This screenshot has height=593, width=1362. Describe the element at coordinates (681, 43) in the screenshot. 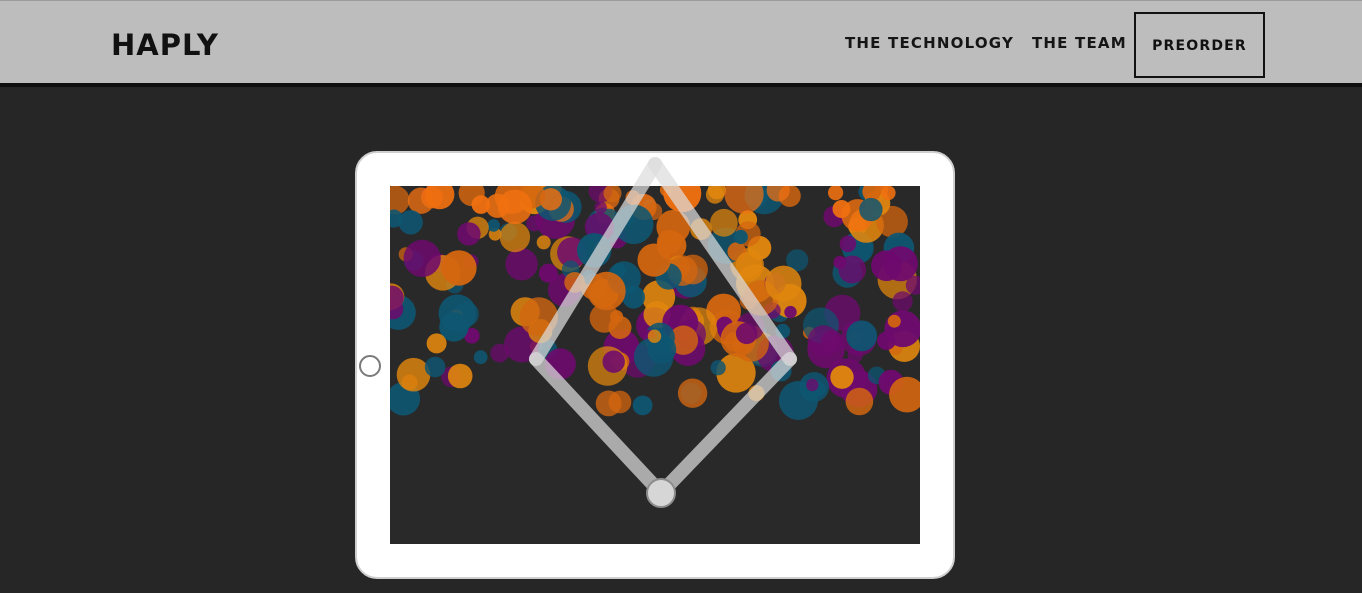

I see `top-navigation-bar: HAPLY THE TECHNOLOGY THE TEAM PREORDER` at that location.